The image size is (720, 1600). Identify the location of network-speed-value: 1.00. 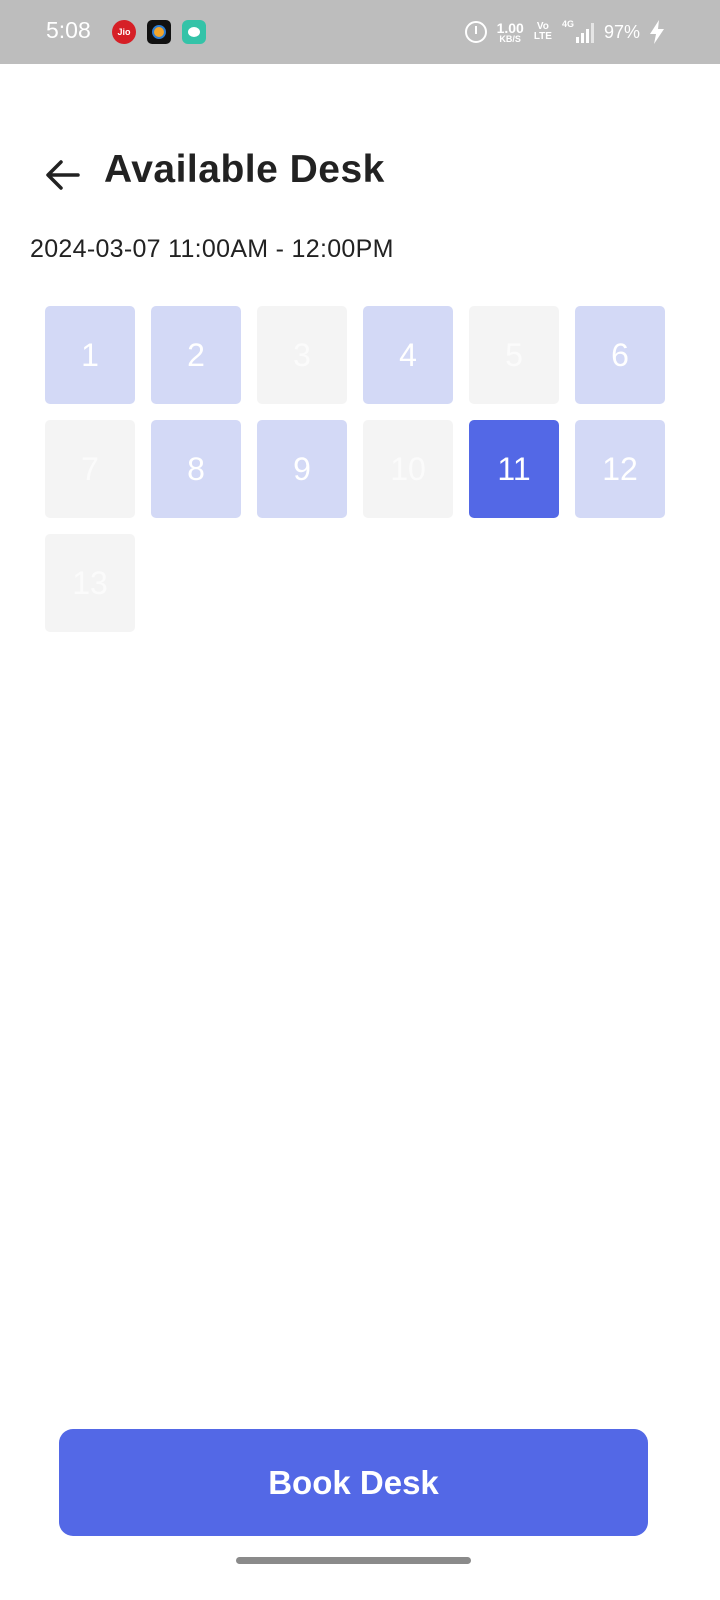
(510, 27).